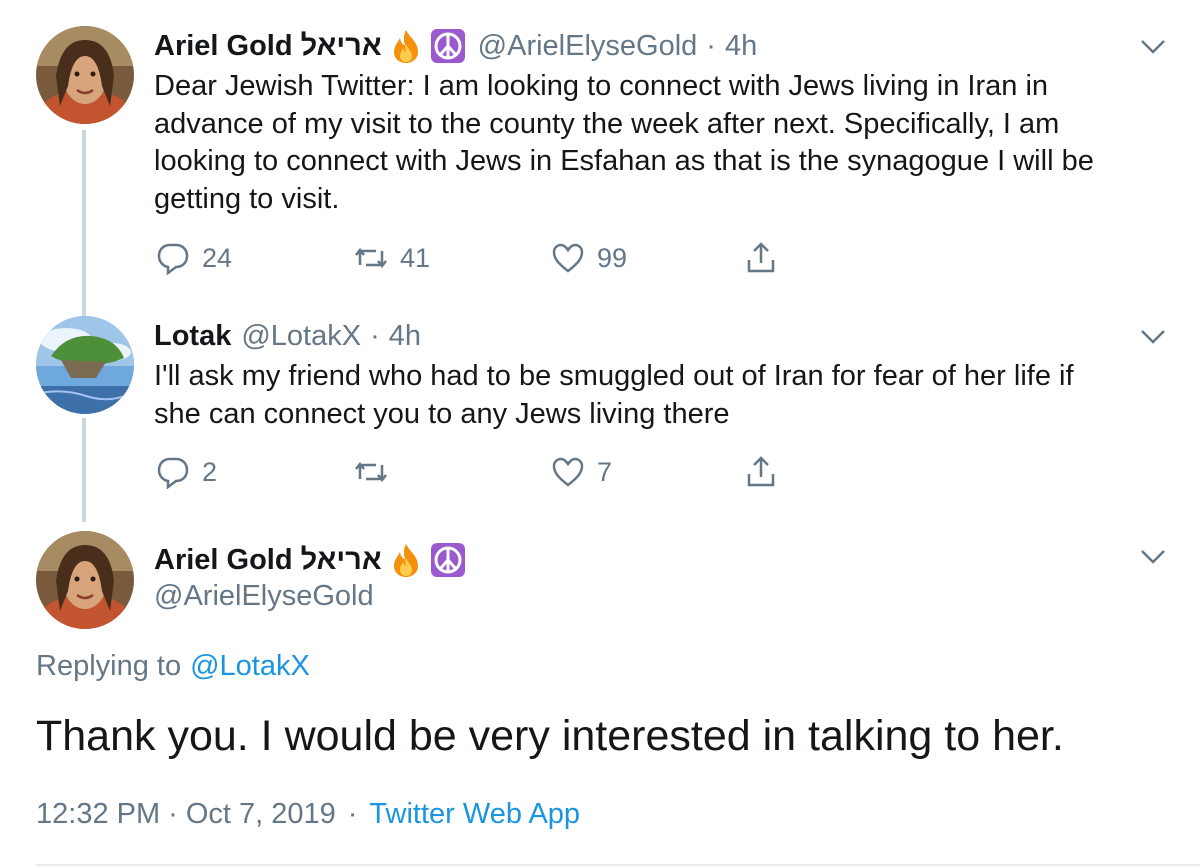  Describe the element at coordinates (217, 257) in the screenshot. I see `tweet1-reply-count: 24` at that location.